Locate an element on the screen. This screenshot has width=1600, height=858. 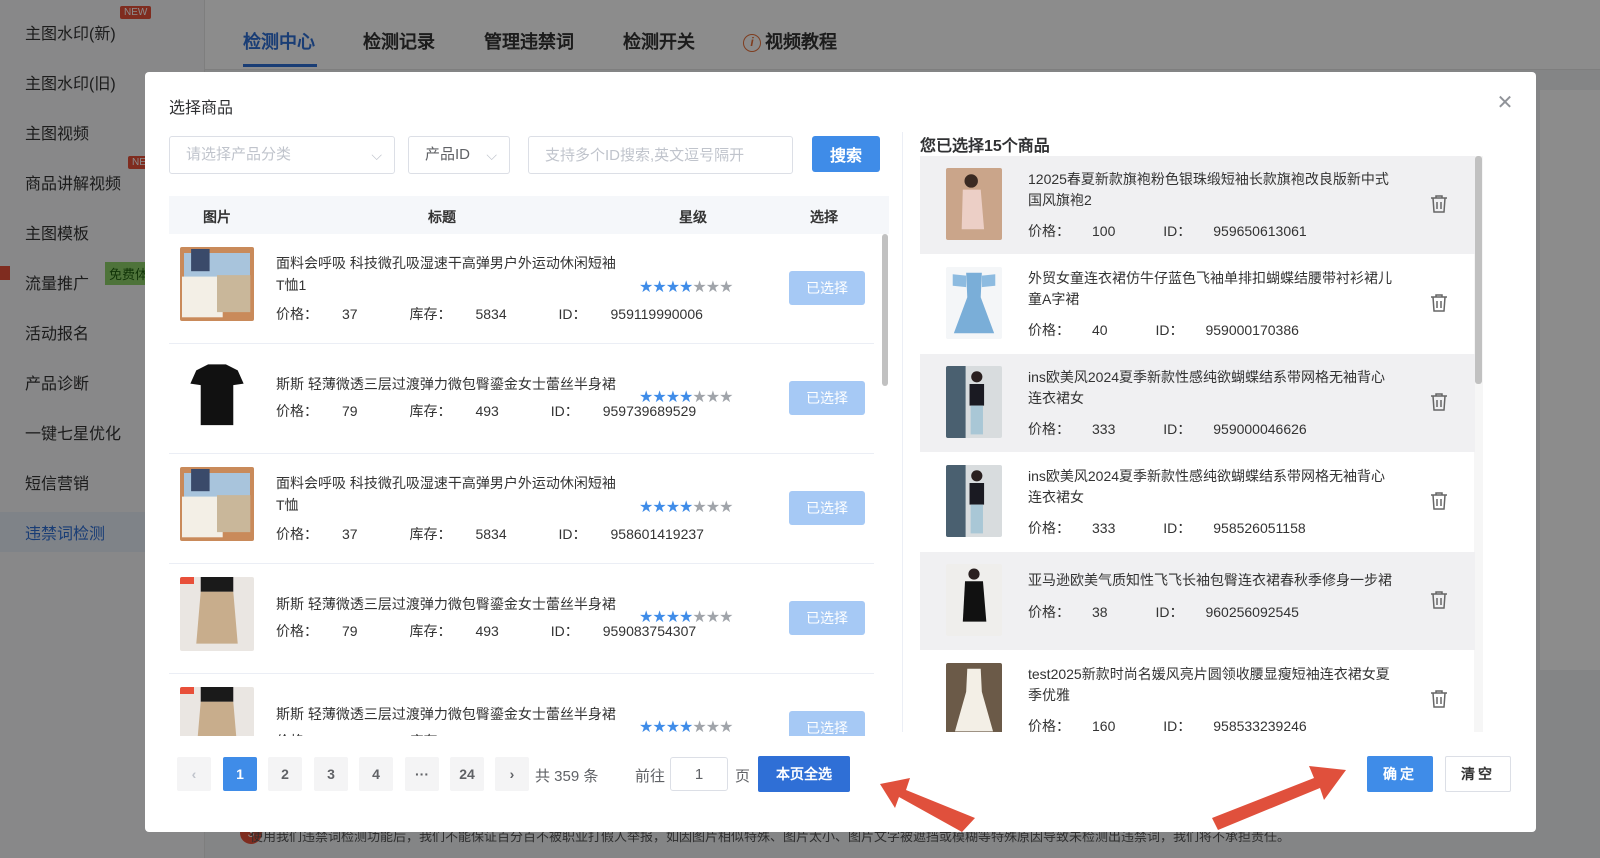
selected-meta: 价格： 100 ID： 959650613061 is located at coordinates (1189, 231).